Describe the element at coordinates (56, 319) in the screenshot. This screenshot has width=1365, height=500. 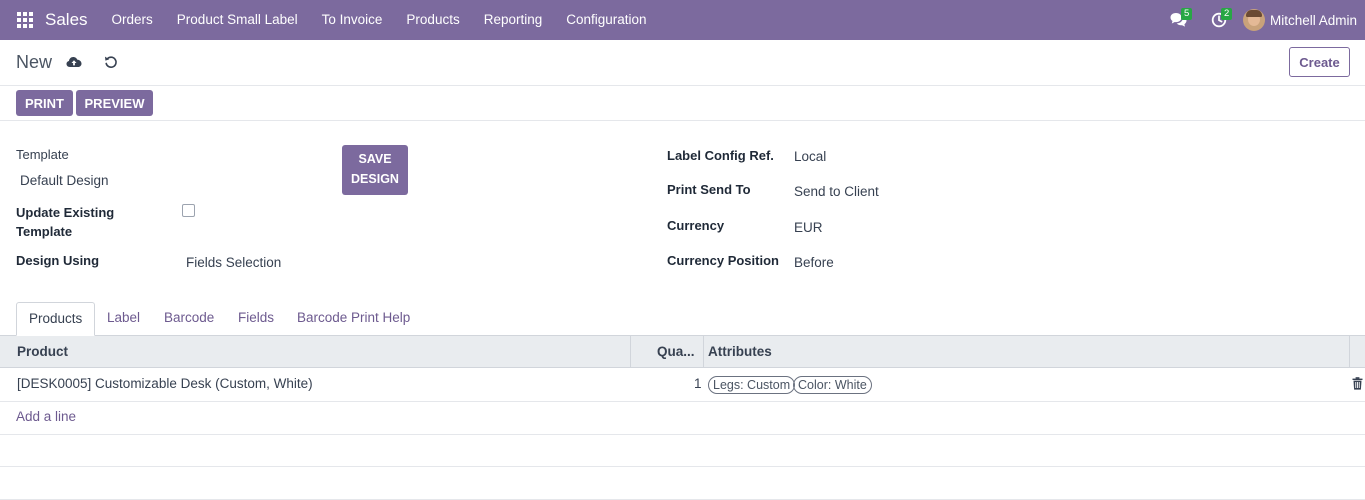
I see `tab-products: Products` at that location.